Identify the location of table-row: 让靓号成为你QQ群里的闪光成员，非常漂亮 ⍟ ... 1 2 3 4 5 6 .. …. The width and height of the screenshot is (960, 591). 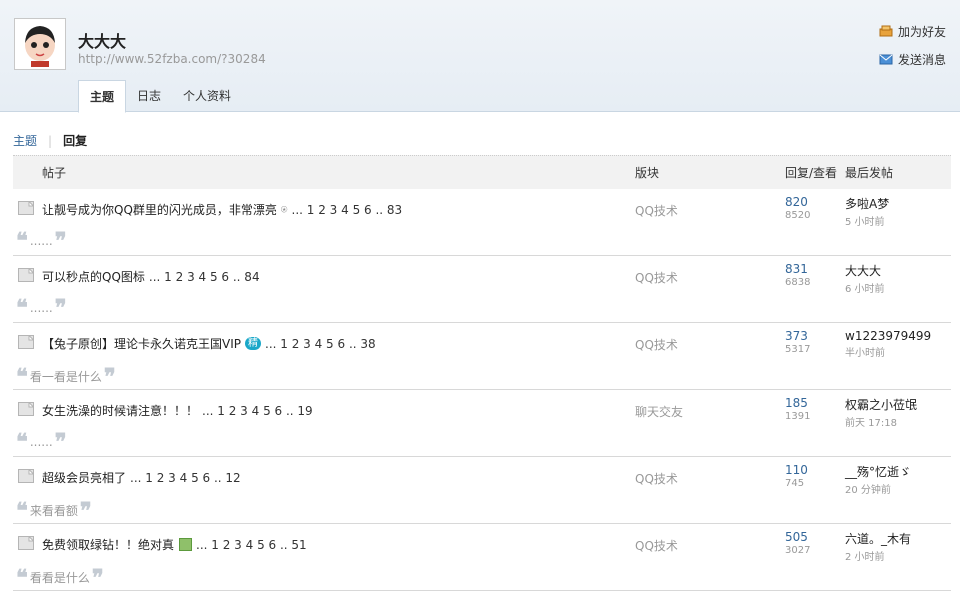
(482, 222).